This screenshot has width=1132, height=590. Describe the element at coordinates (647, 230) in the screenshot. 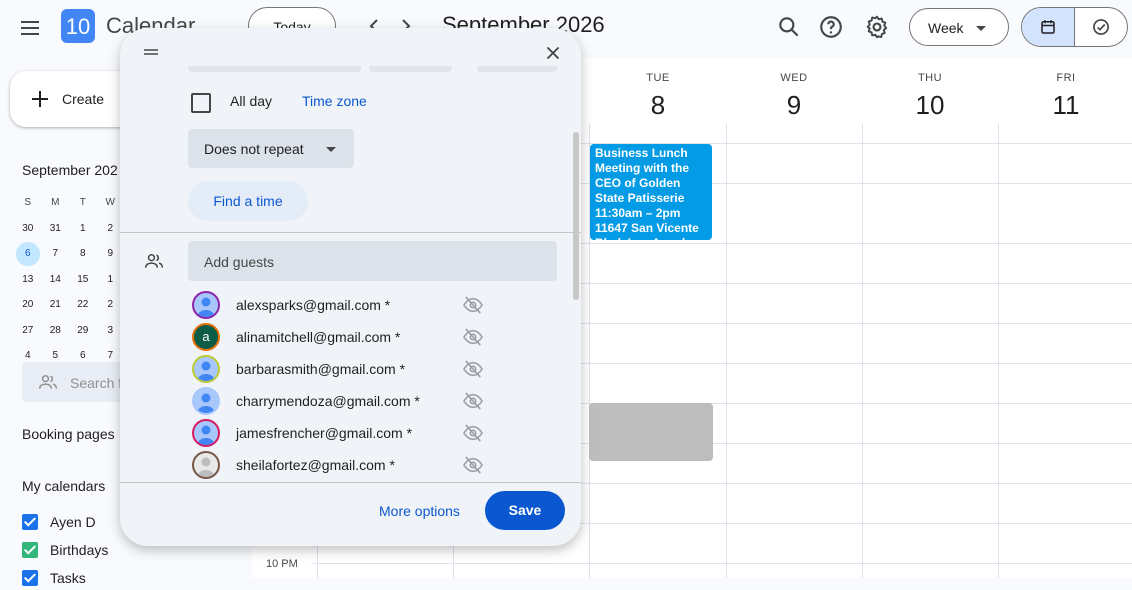

I see `event-location: 11647 San Vicente Blvd, Los Angeles` at that location.